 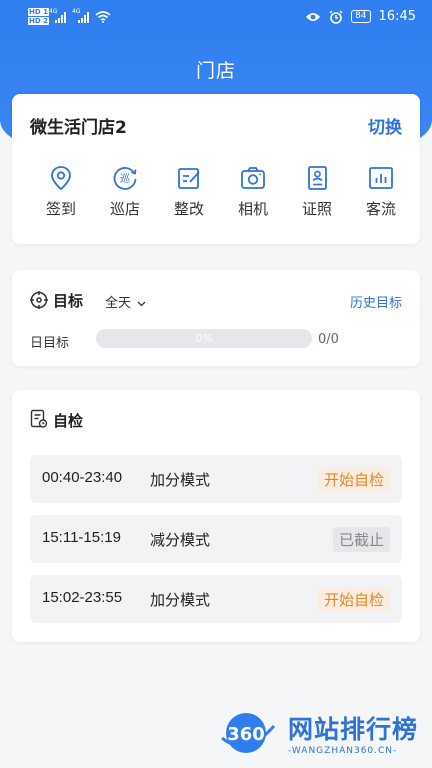 I want to click on self-check-time: 15:02-23:55, so click(x=82, y=597).